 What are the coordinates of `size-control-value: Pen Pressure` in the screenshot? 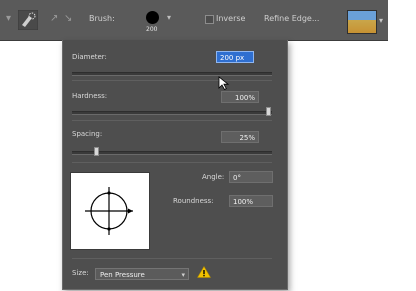 It's located at (122, 275).